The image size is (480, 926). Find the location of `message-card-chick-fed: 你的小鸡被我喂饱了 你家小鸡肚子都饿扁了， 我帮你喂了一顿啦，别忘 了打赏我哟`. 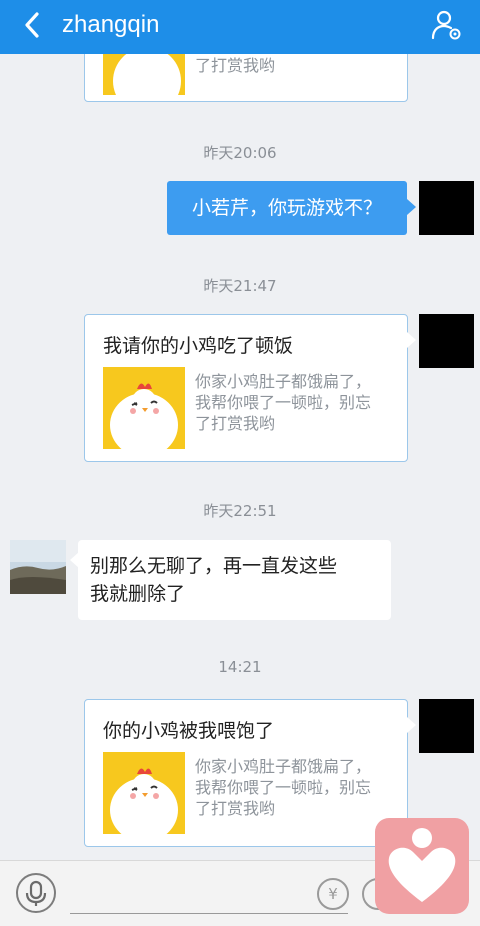

message-card-chick-fed: 你的小鸡被我喂饱了 你家小鸡肚子都饿扁了， 我帮你喂了一顿啦，别忘 了打赏我哟 is located at coordinates (246, 773).